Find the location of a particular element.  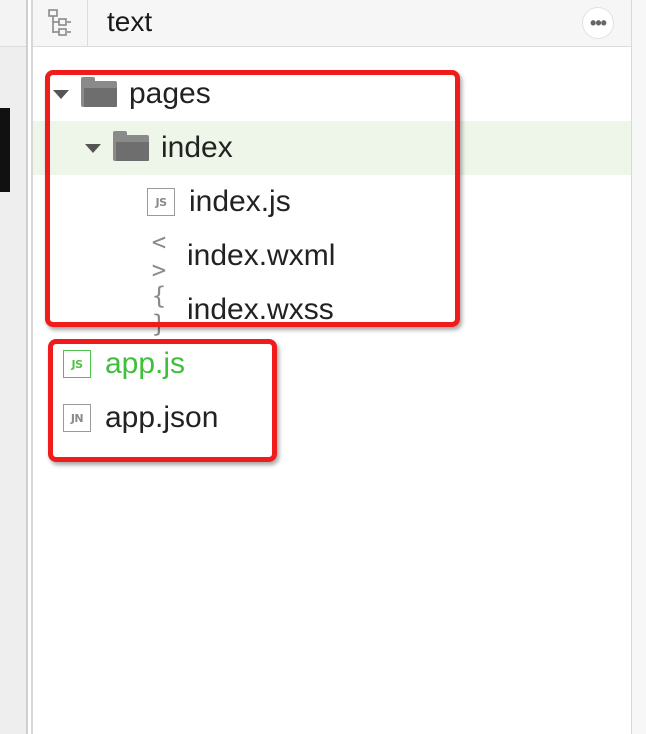

more-icon: ••• is located at coordinates (598, 23).